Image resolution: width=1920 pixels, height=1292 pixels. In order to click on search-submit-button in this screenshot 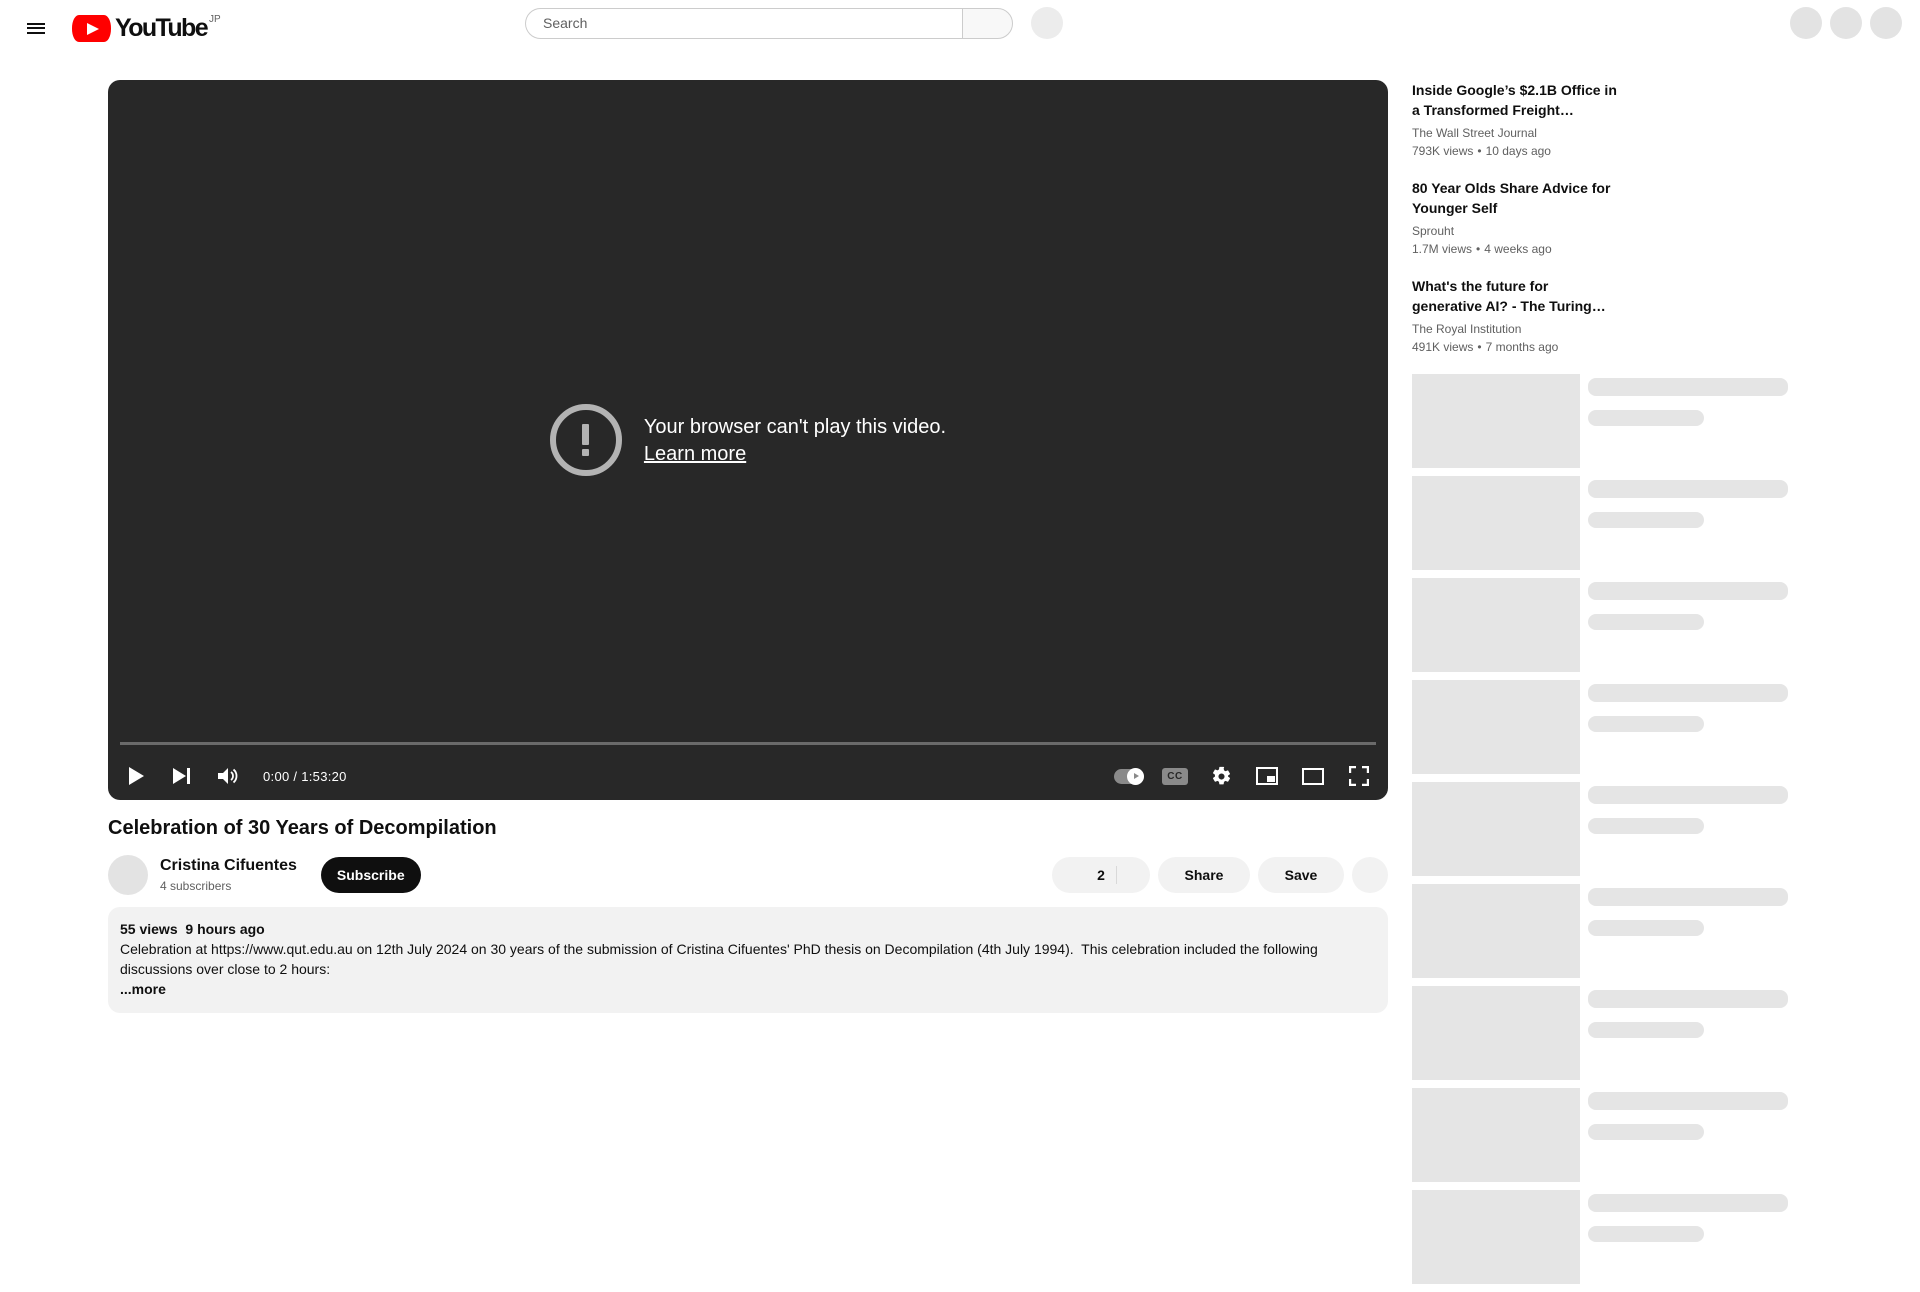, I will do `click(987, 23)`.